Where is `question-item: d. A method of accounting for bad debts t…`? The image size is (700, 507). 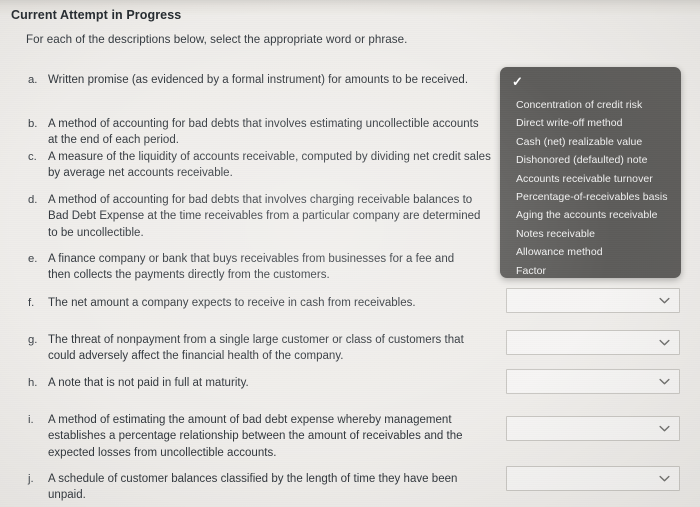
question-item: d. A method of accounting for bad debts t… is located at coordinates (259, 216).